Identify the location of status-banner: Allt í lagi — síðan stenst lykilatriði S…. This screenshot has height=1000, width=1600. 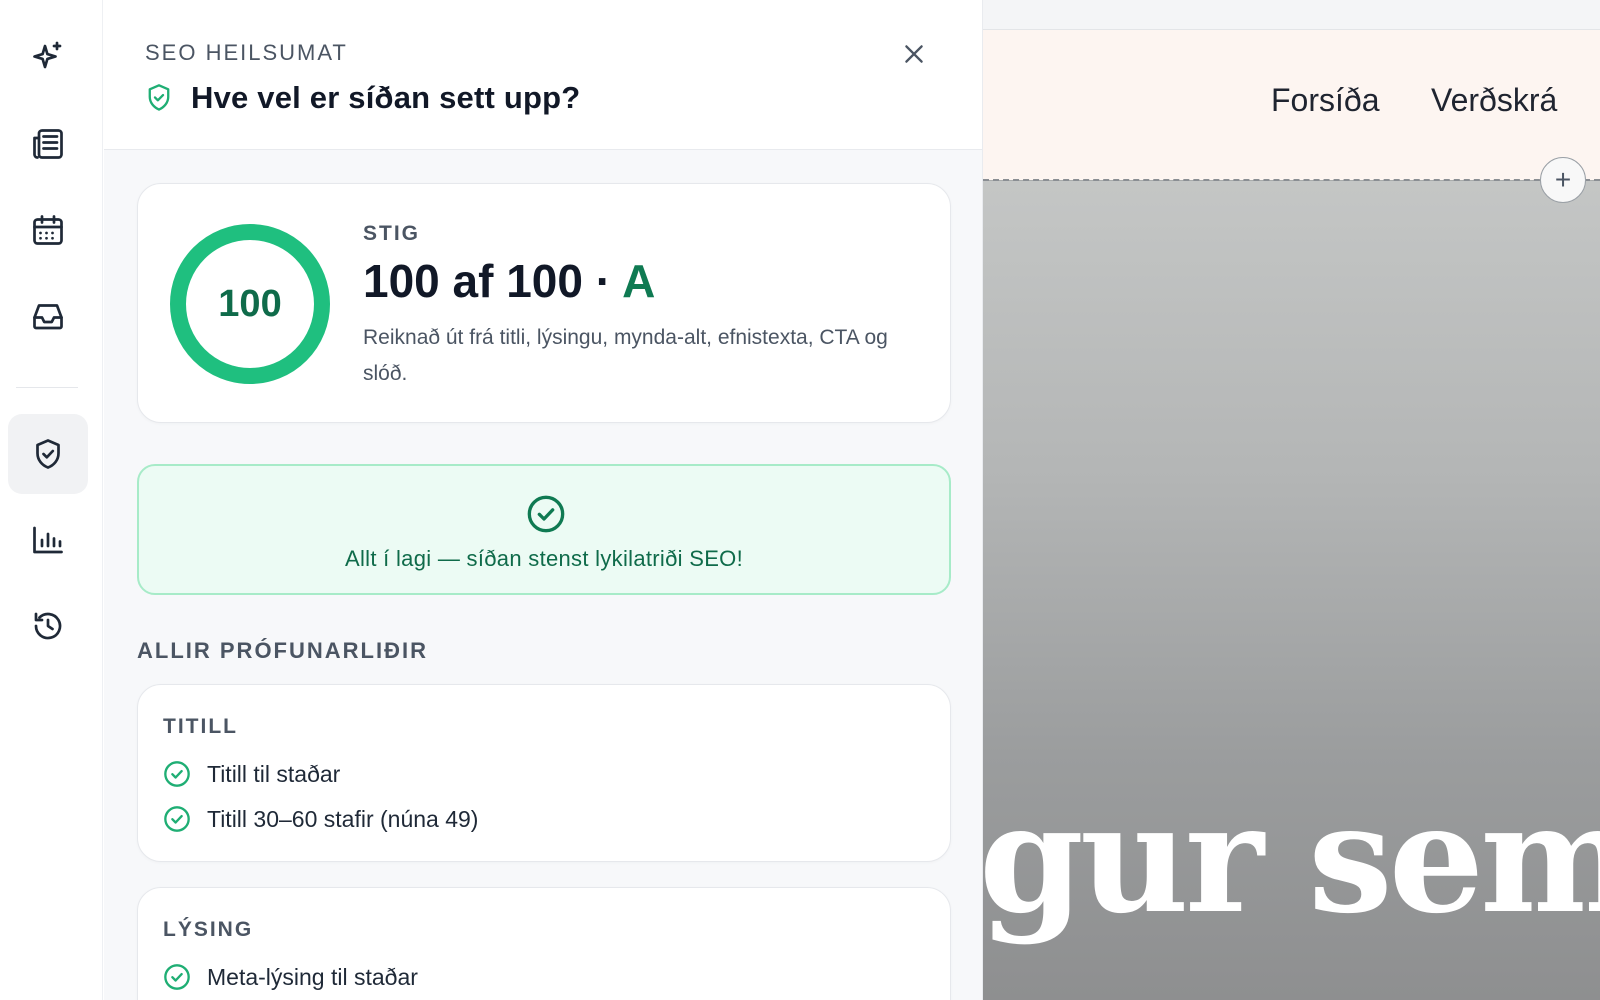
(544, 529).